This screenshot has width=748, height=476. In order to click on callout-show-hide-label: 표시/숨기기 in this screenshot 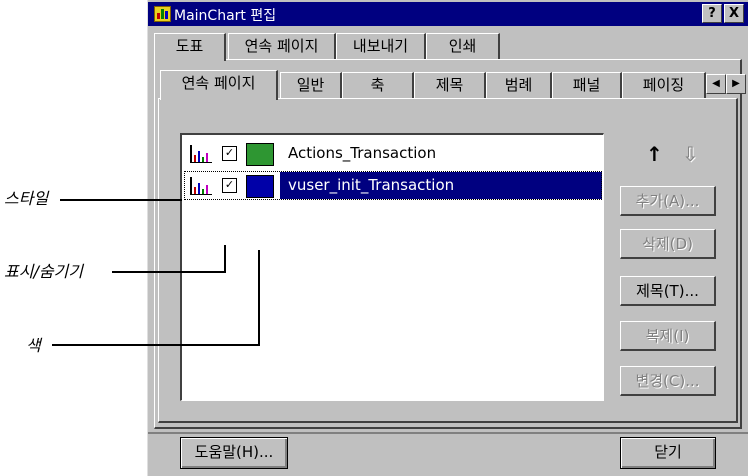, I will do `click(43, 271)`.